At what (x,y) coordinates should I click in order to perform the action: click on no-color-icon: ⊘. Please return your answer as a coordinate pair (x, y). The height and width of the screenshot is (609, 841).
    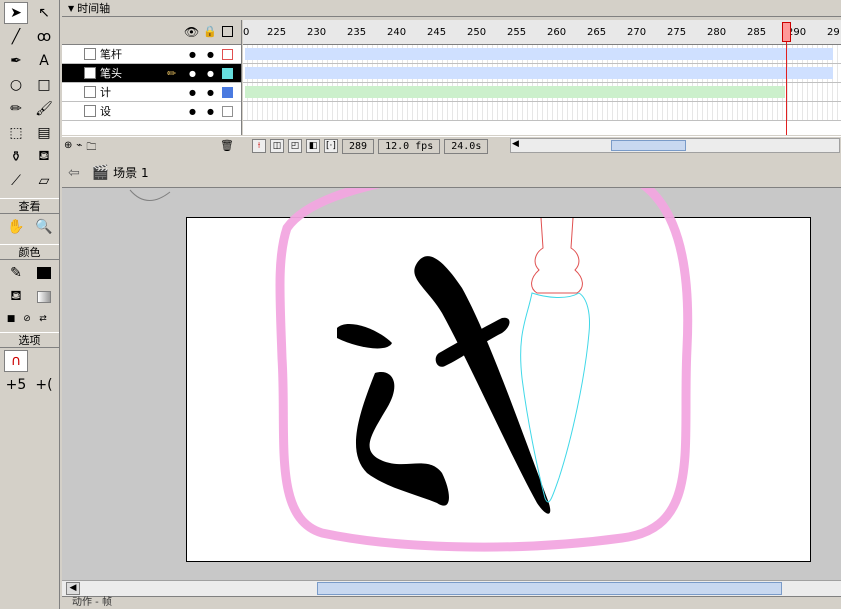
    Looking at the image, I should click on (27, 319).